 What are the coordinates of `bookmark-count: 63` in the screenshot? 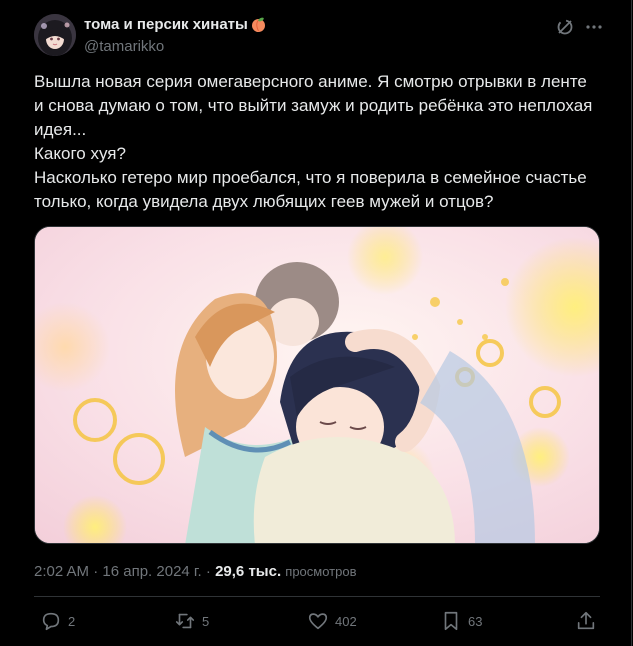 It's located at (475, 621).